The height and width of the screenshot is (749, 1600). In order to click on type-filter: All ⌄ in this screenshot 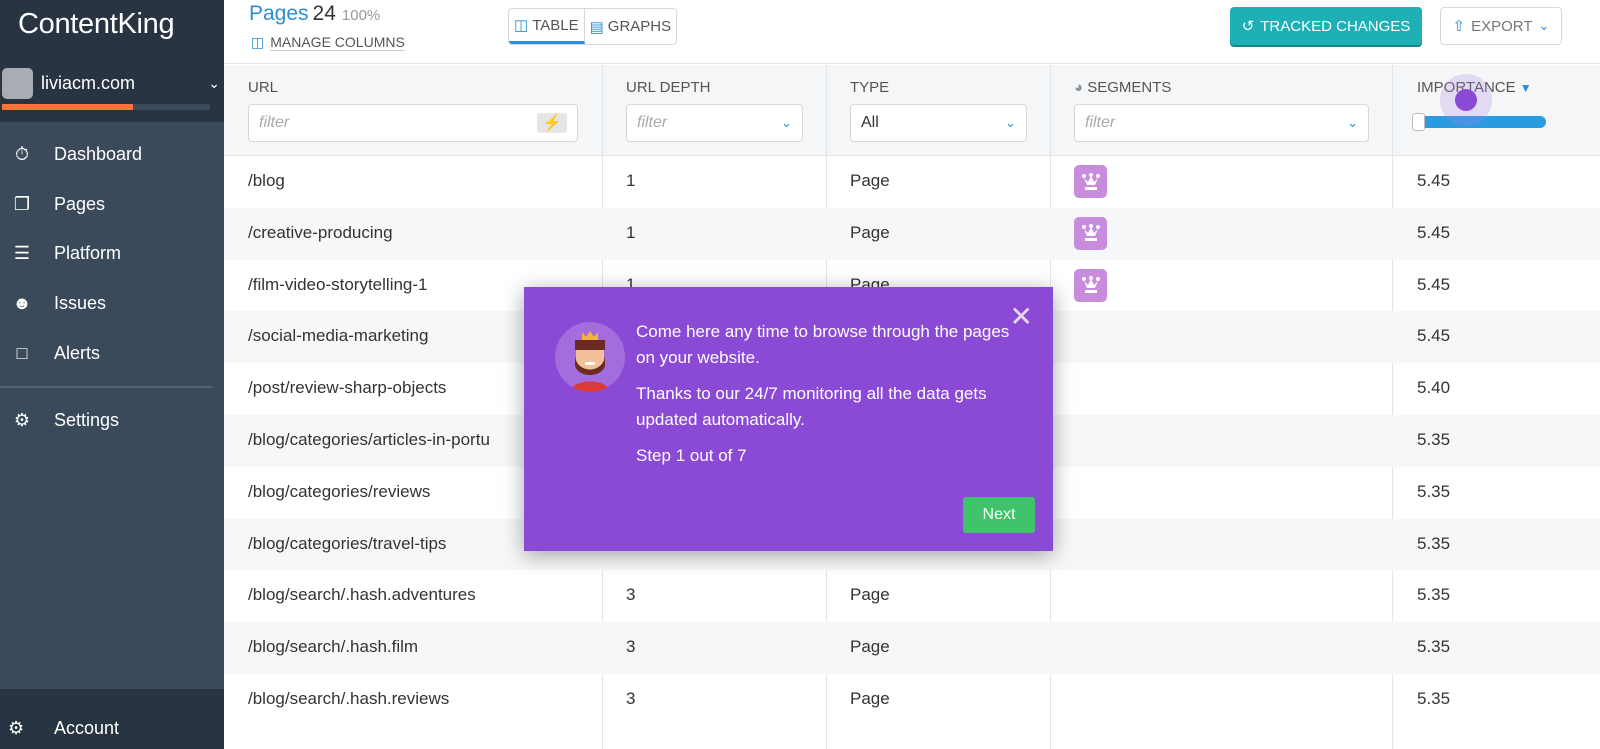, I will do `click(938, 123)`.